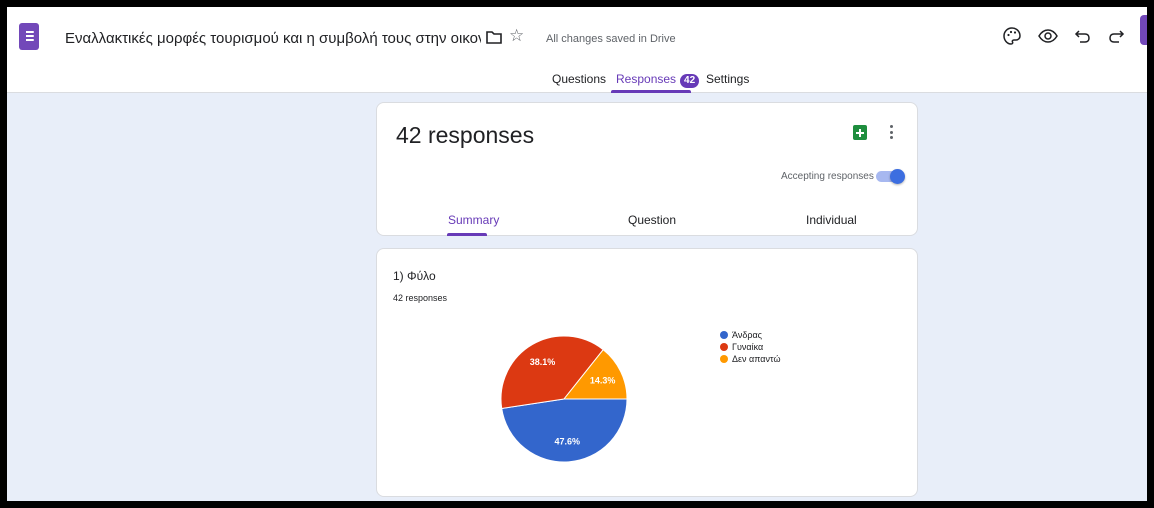 This screenshot has height=508, width=1154. I want to click on subtab-question: Question, so click(652, 220).